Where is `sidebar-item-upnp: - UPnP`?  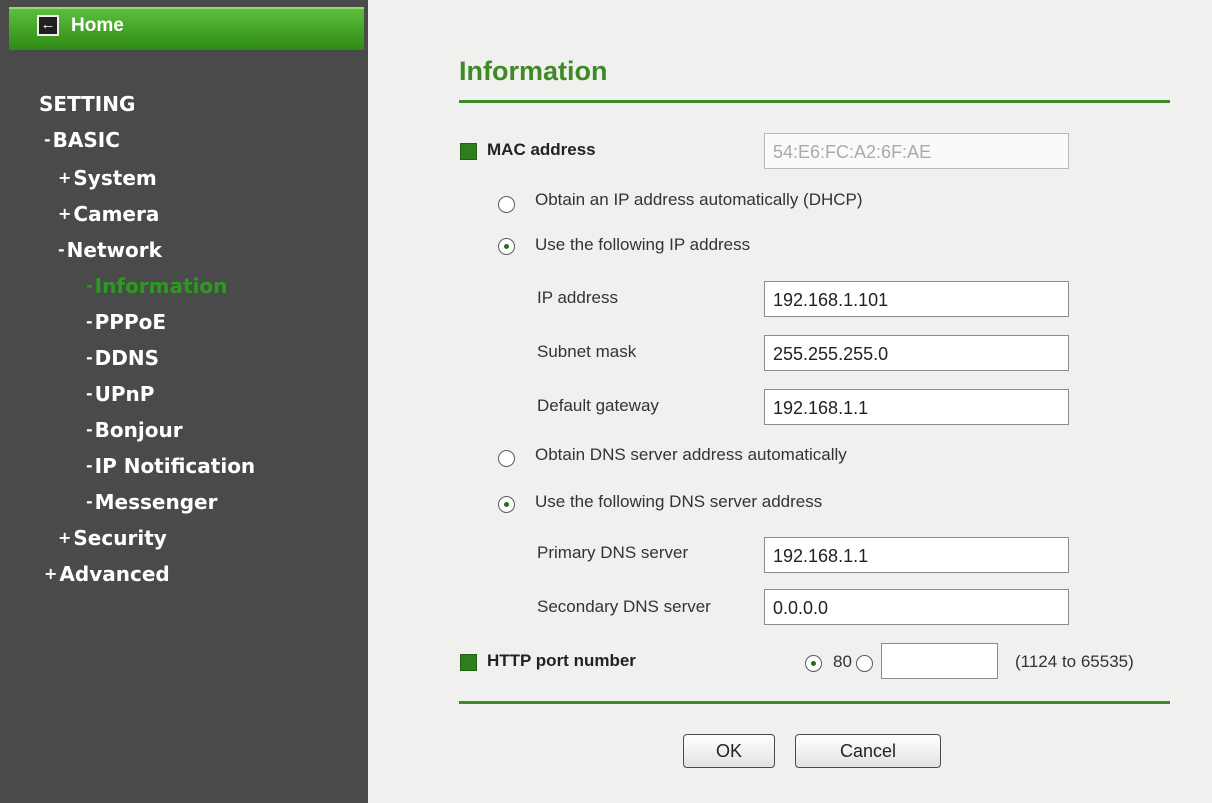
sidebar-item-upnp: - UPnP is located at coordinates (120, 394).